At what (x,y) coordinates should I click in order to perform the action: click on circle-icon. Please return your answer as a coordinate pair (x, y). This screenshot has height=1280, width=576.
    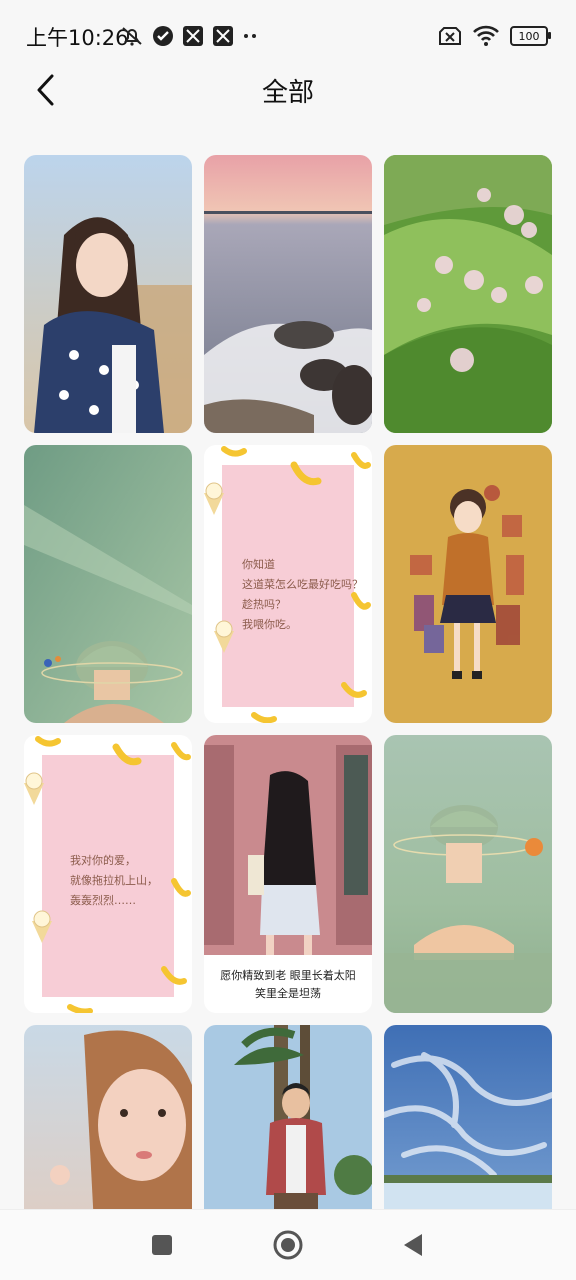
    Looking at the image, I should click on (288, 1245).